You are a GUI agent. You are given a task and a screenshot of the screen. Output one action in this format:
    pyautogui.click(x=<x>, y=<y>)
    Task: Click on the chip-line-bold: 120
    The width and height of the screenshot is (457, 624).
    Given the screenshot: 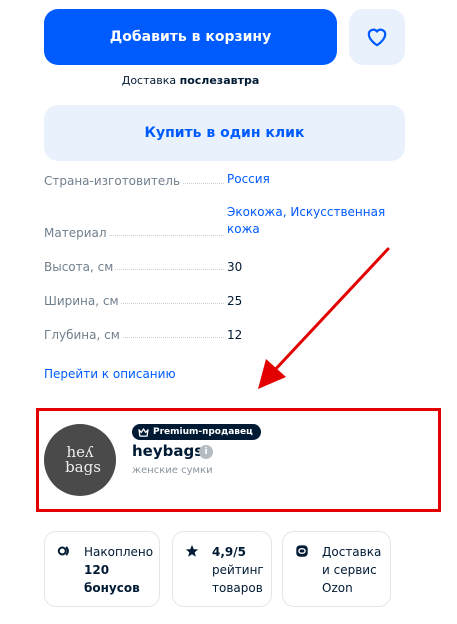 What is the action you would take?
    pyautogui.click(x=97, y=570)
    